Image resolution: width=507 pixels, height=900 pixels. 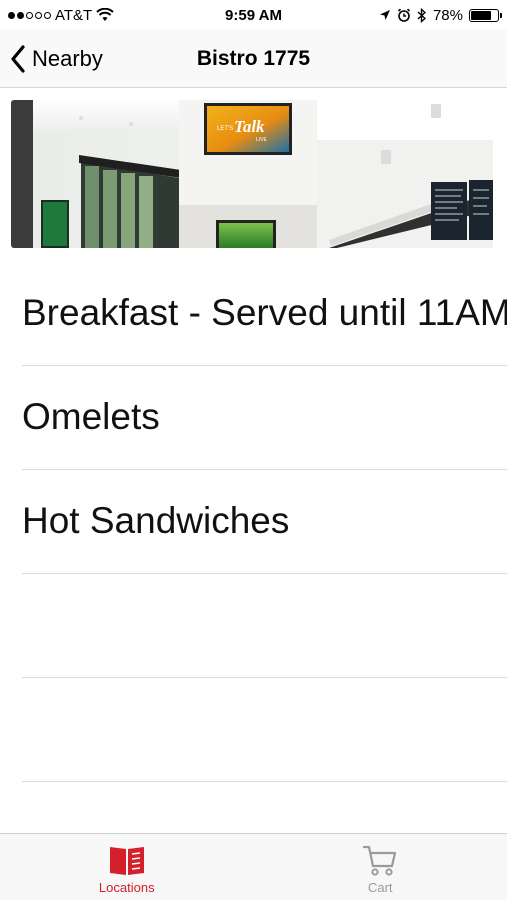 I want to click on menu-item-label: Breakfast - Served until 11AM, so click(x=264, y=312).